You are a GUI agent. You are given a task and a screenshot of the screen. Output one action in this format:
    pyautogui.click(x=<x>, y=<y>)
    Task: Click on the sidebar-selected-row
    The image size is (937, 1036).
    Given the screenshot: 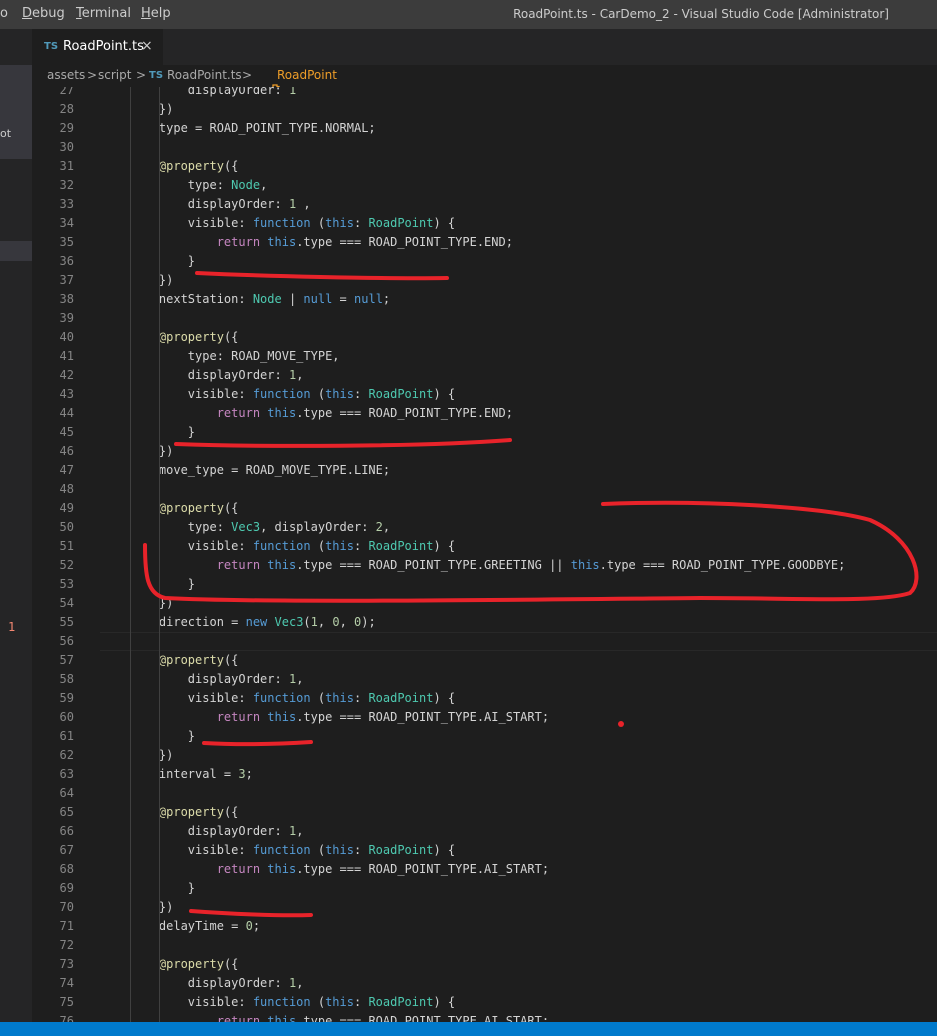 What is the action you would take?
    pyautogui.click(x=16, y=251)
    